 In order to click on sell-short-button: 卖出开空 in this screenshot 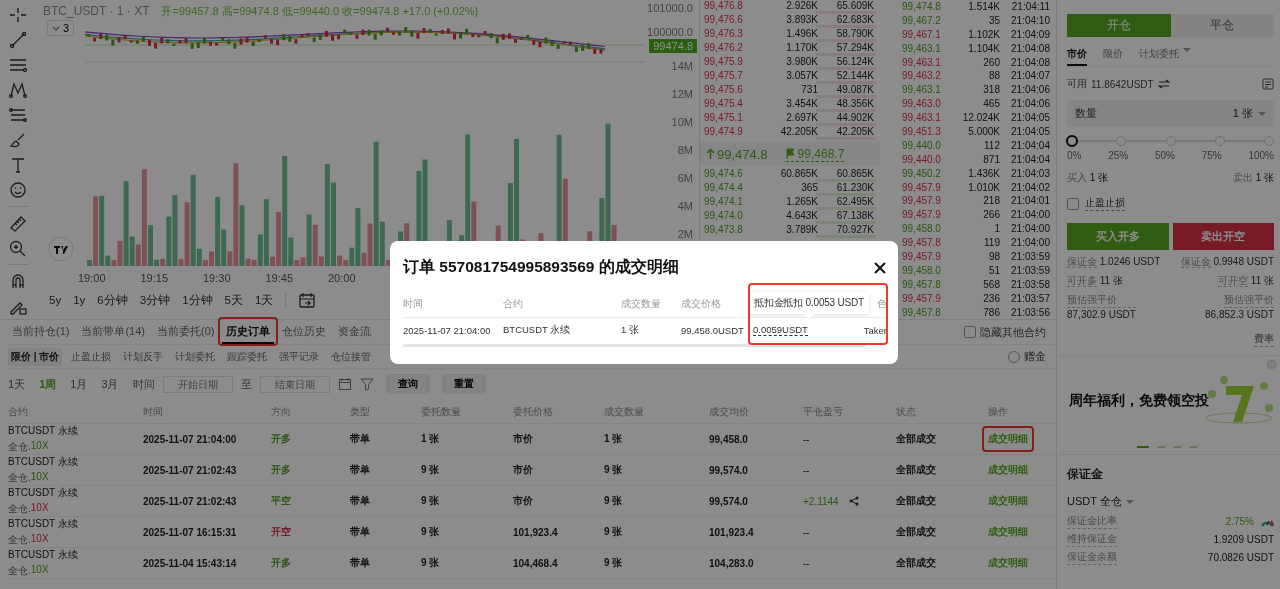, I will do `click(1223, 236)`.